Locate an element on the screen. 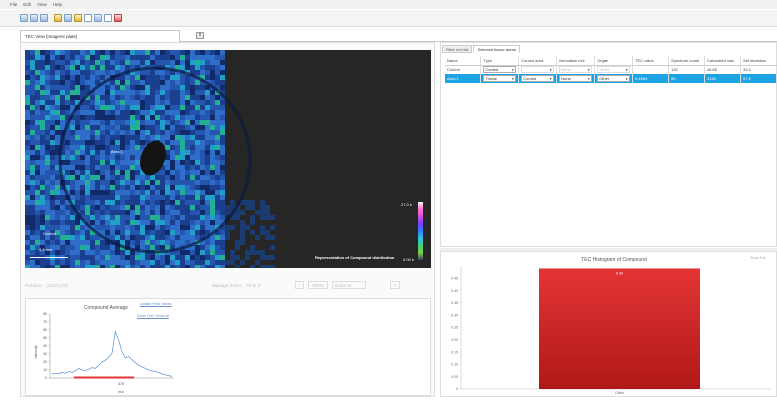 Image resolution: width=777 pixels, height=400 pixels. tab-filter-mz-list: Filter m/z list is located at coordinates (457, 49).